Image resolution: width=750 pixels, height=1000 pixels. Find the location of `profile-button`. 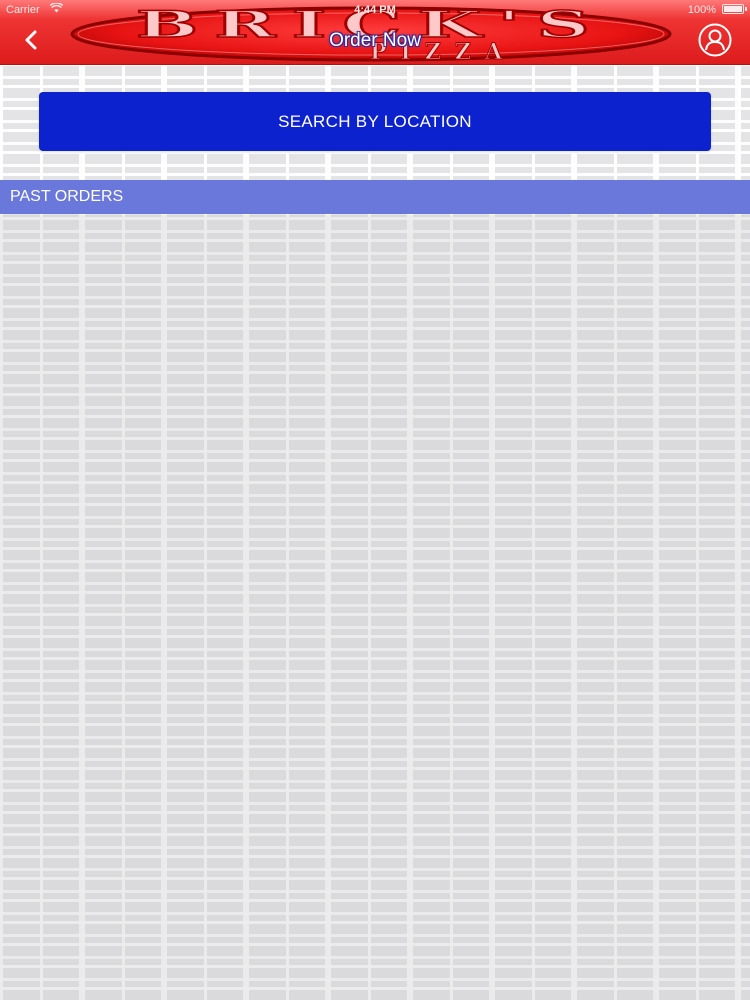

profile-button is located at coordinates (715, 40).